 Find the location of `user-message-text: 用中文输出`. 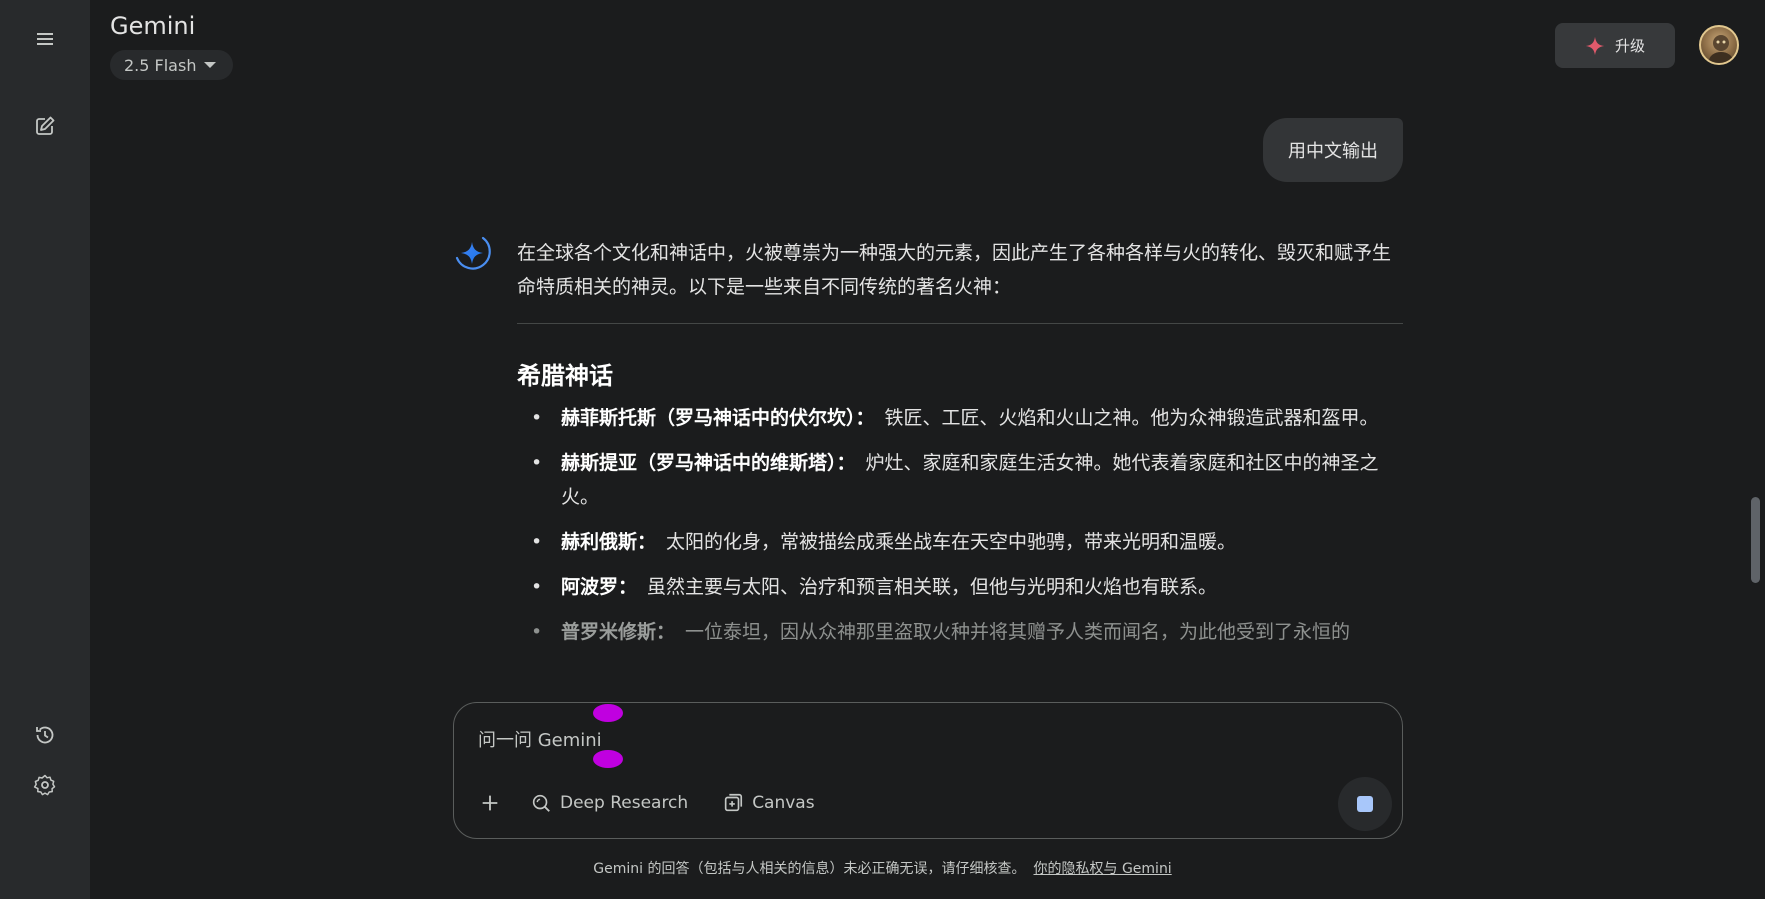

user-message-text: 用中文输出 is located at coordinates (1333, 151).